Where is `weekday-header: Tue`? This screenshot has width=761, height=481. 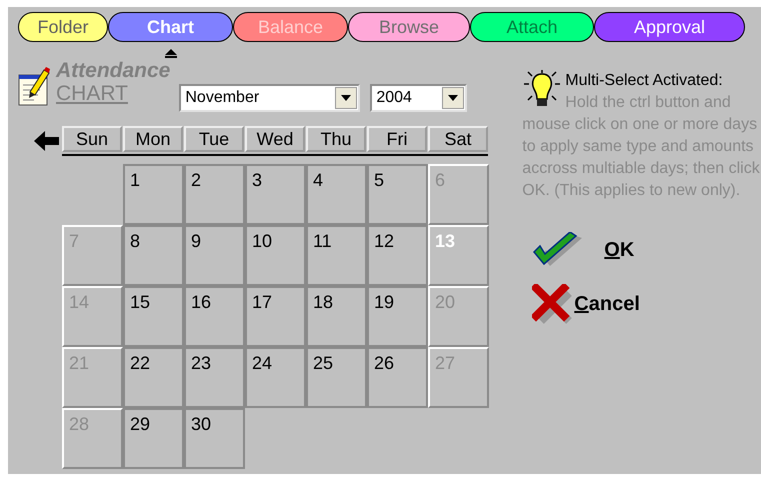 weekday-header: Tue is located at coordinates (214, 139).